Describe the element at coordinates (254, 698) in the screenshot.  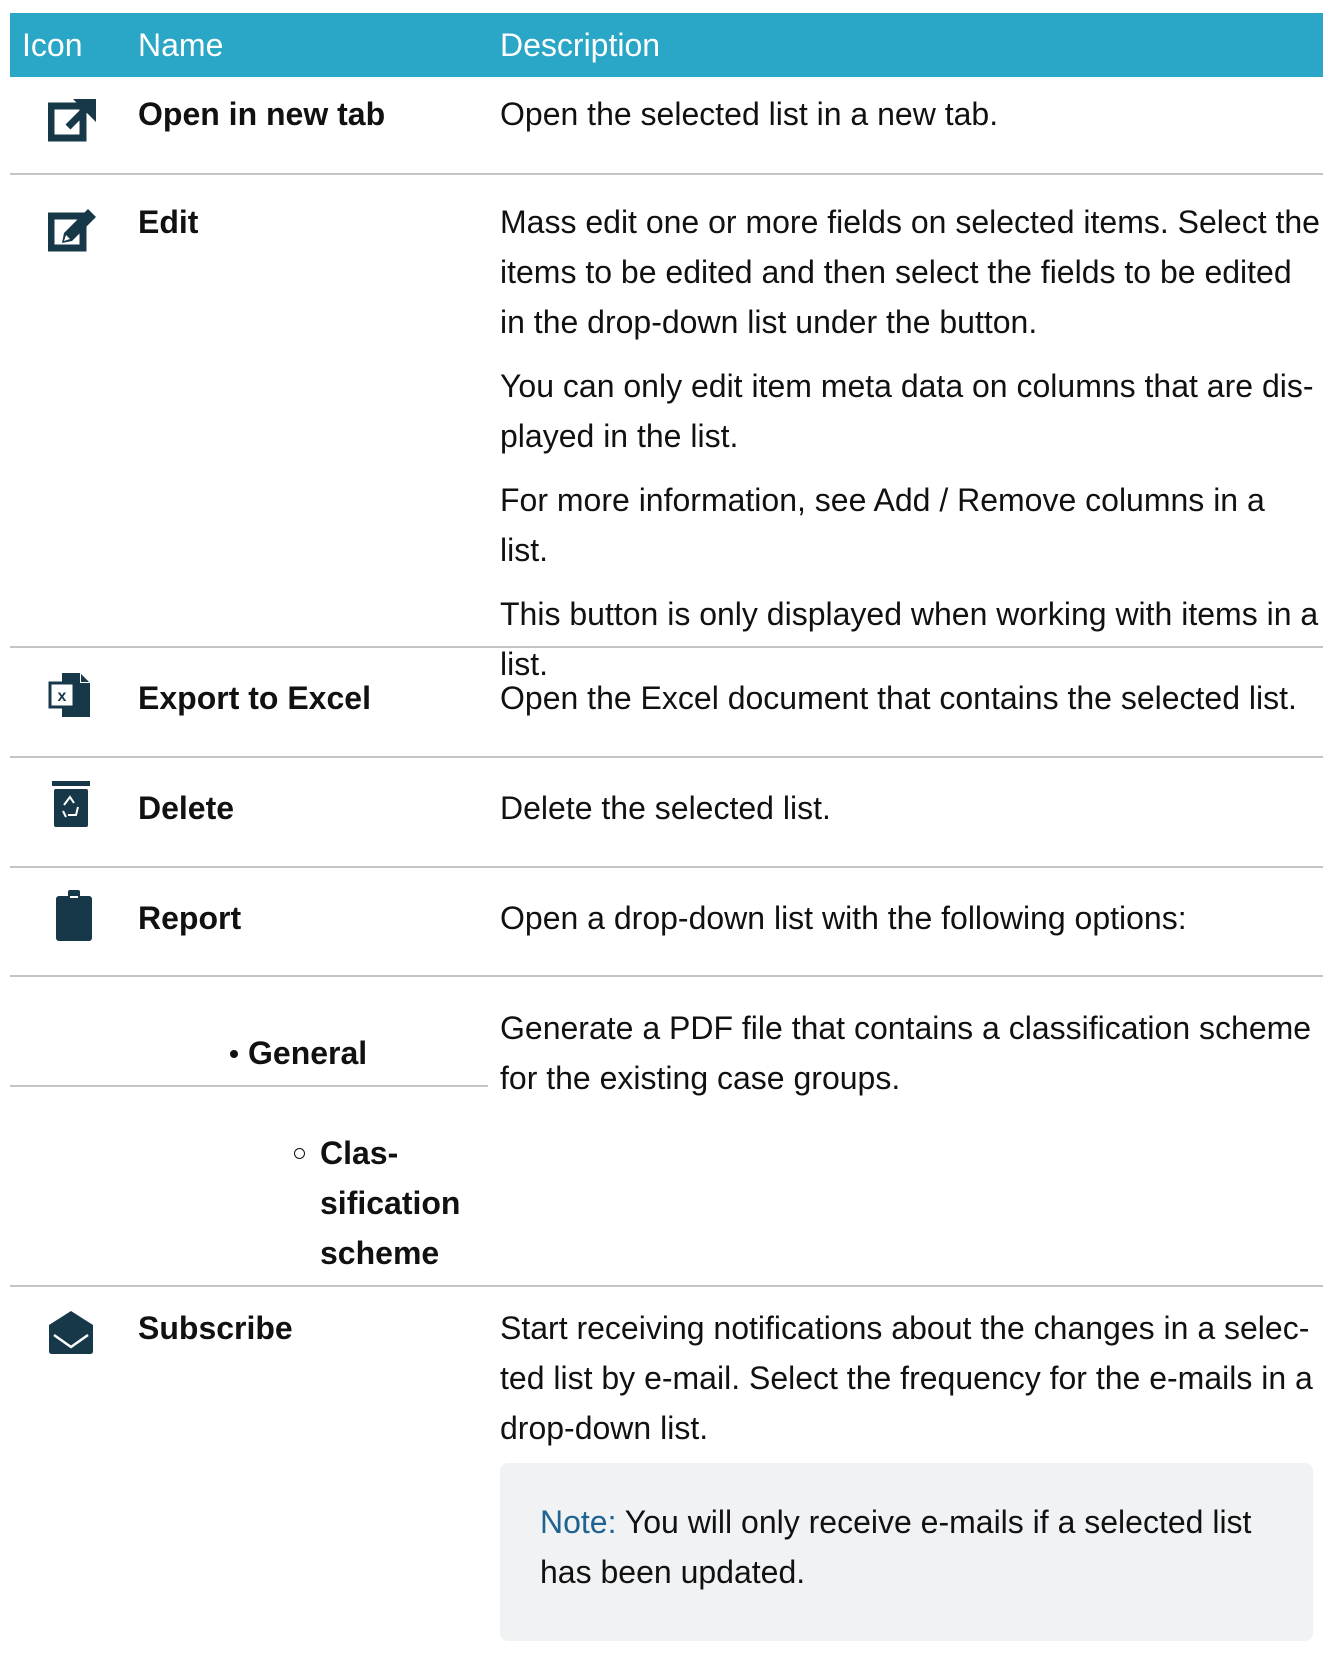
I see `row-name: Export to Excel` at that location.